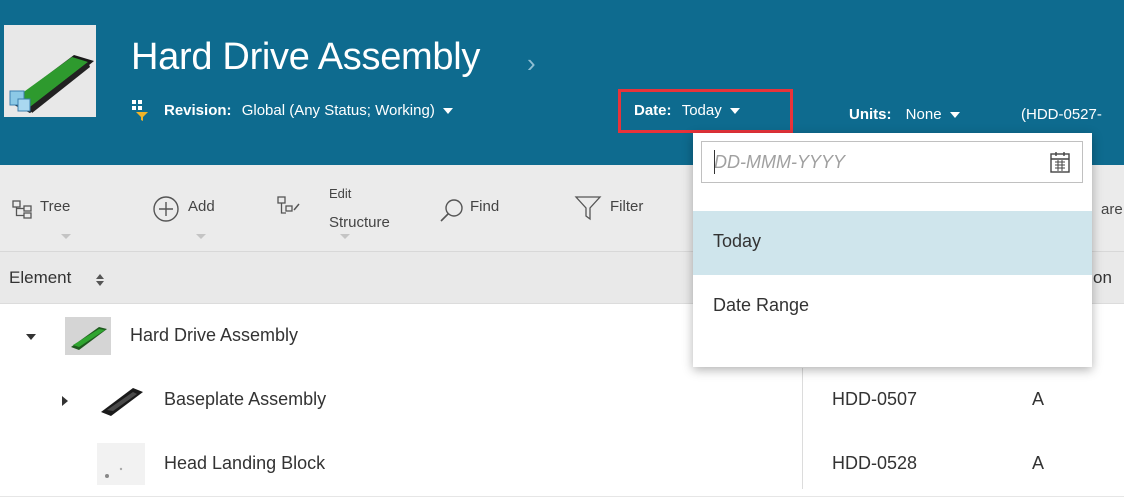 The image size is (1124, 497). Describe the element at coordinates (140, 110) in the screenshot. I see `workspace-filter-icon` at that location.